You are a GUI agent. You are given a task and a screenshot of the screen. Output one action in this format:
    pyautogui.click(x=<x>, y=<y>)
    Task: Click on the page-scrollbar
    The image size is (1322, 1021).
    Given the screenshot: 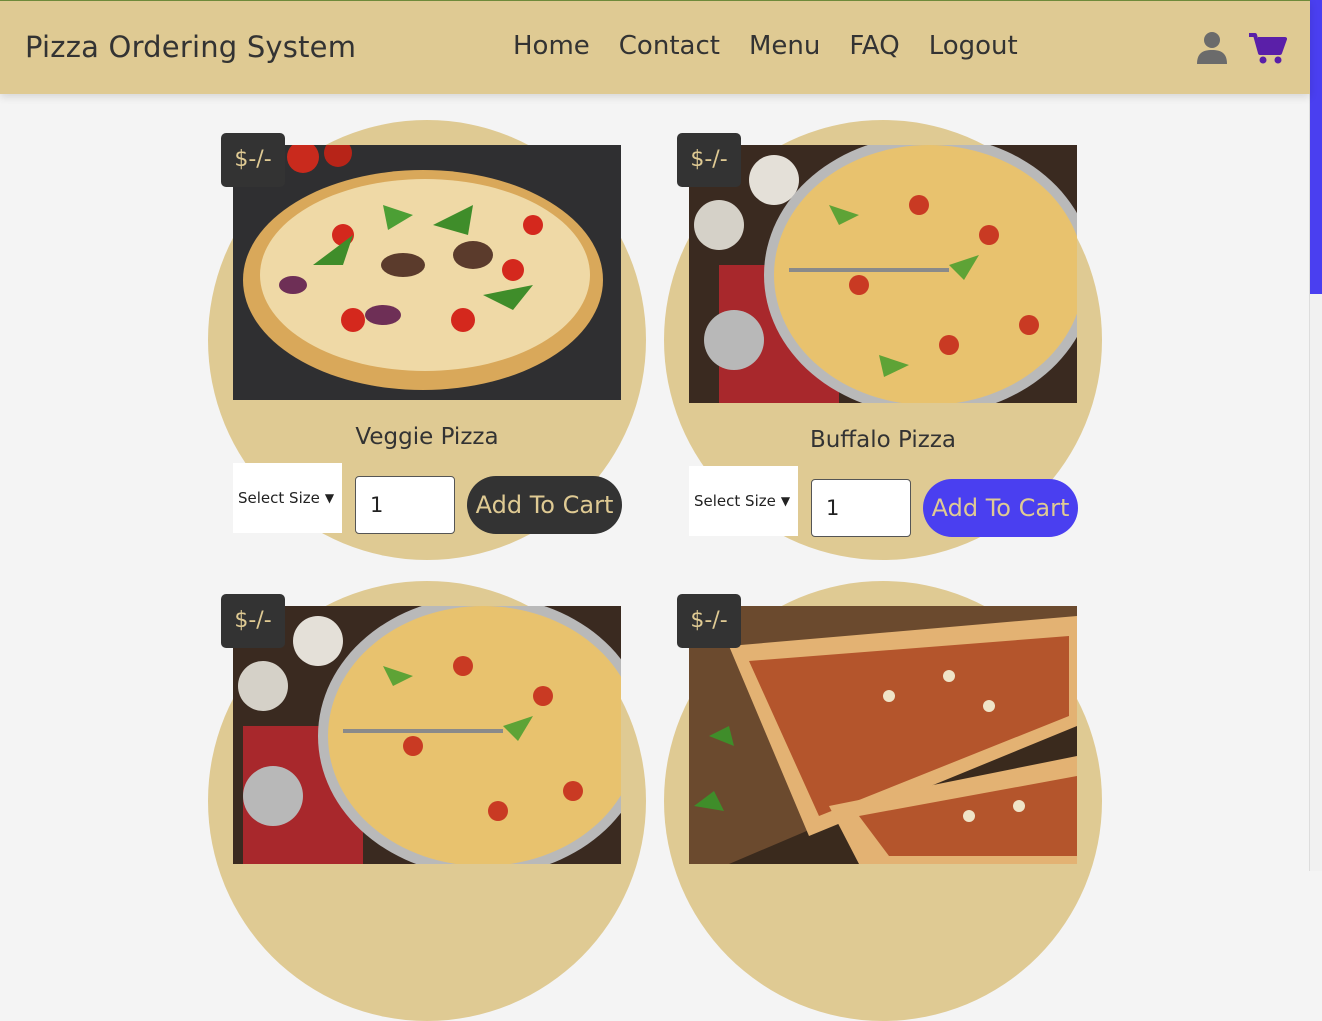 What is the action you would take?
    pyautogui.click(x=1315, y=435)
    